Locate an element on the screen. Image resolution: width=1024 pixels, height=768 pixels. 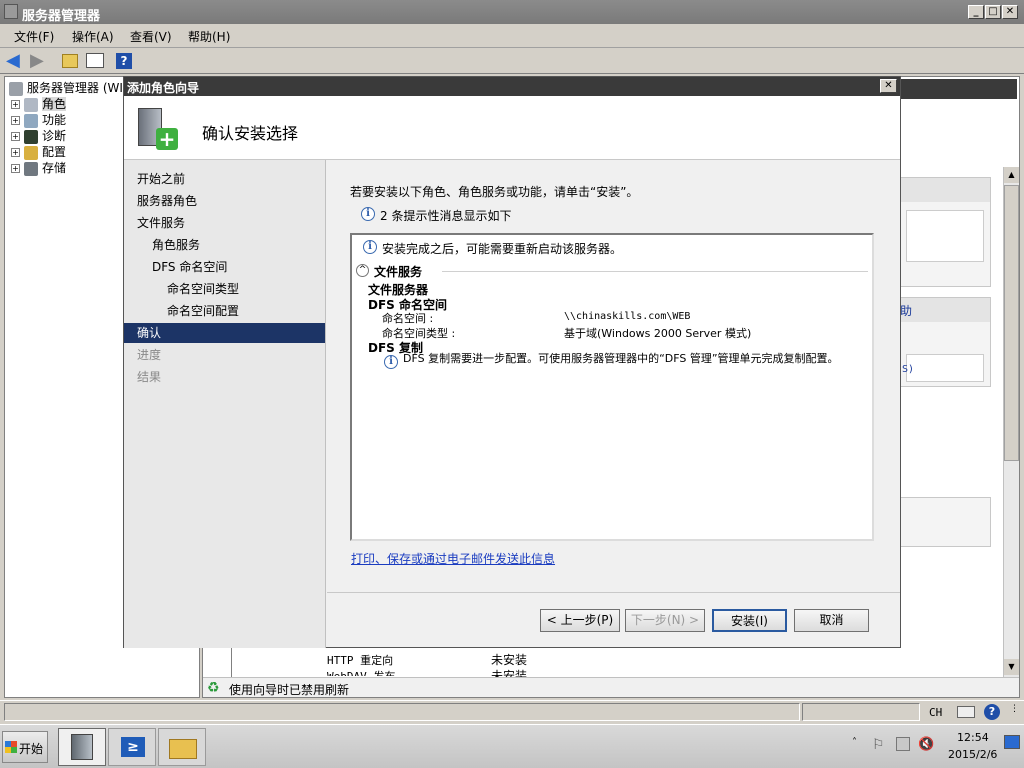
menu-action: 操作(A) is located at coordinates (93, 36).